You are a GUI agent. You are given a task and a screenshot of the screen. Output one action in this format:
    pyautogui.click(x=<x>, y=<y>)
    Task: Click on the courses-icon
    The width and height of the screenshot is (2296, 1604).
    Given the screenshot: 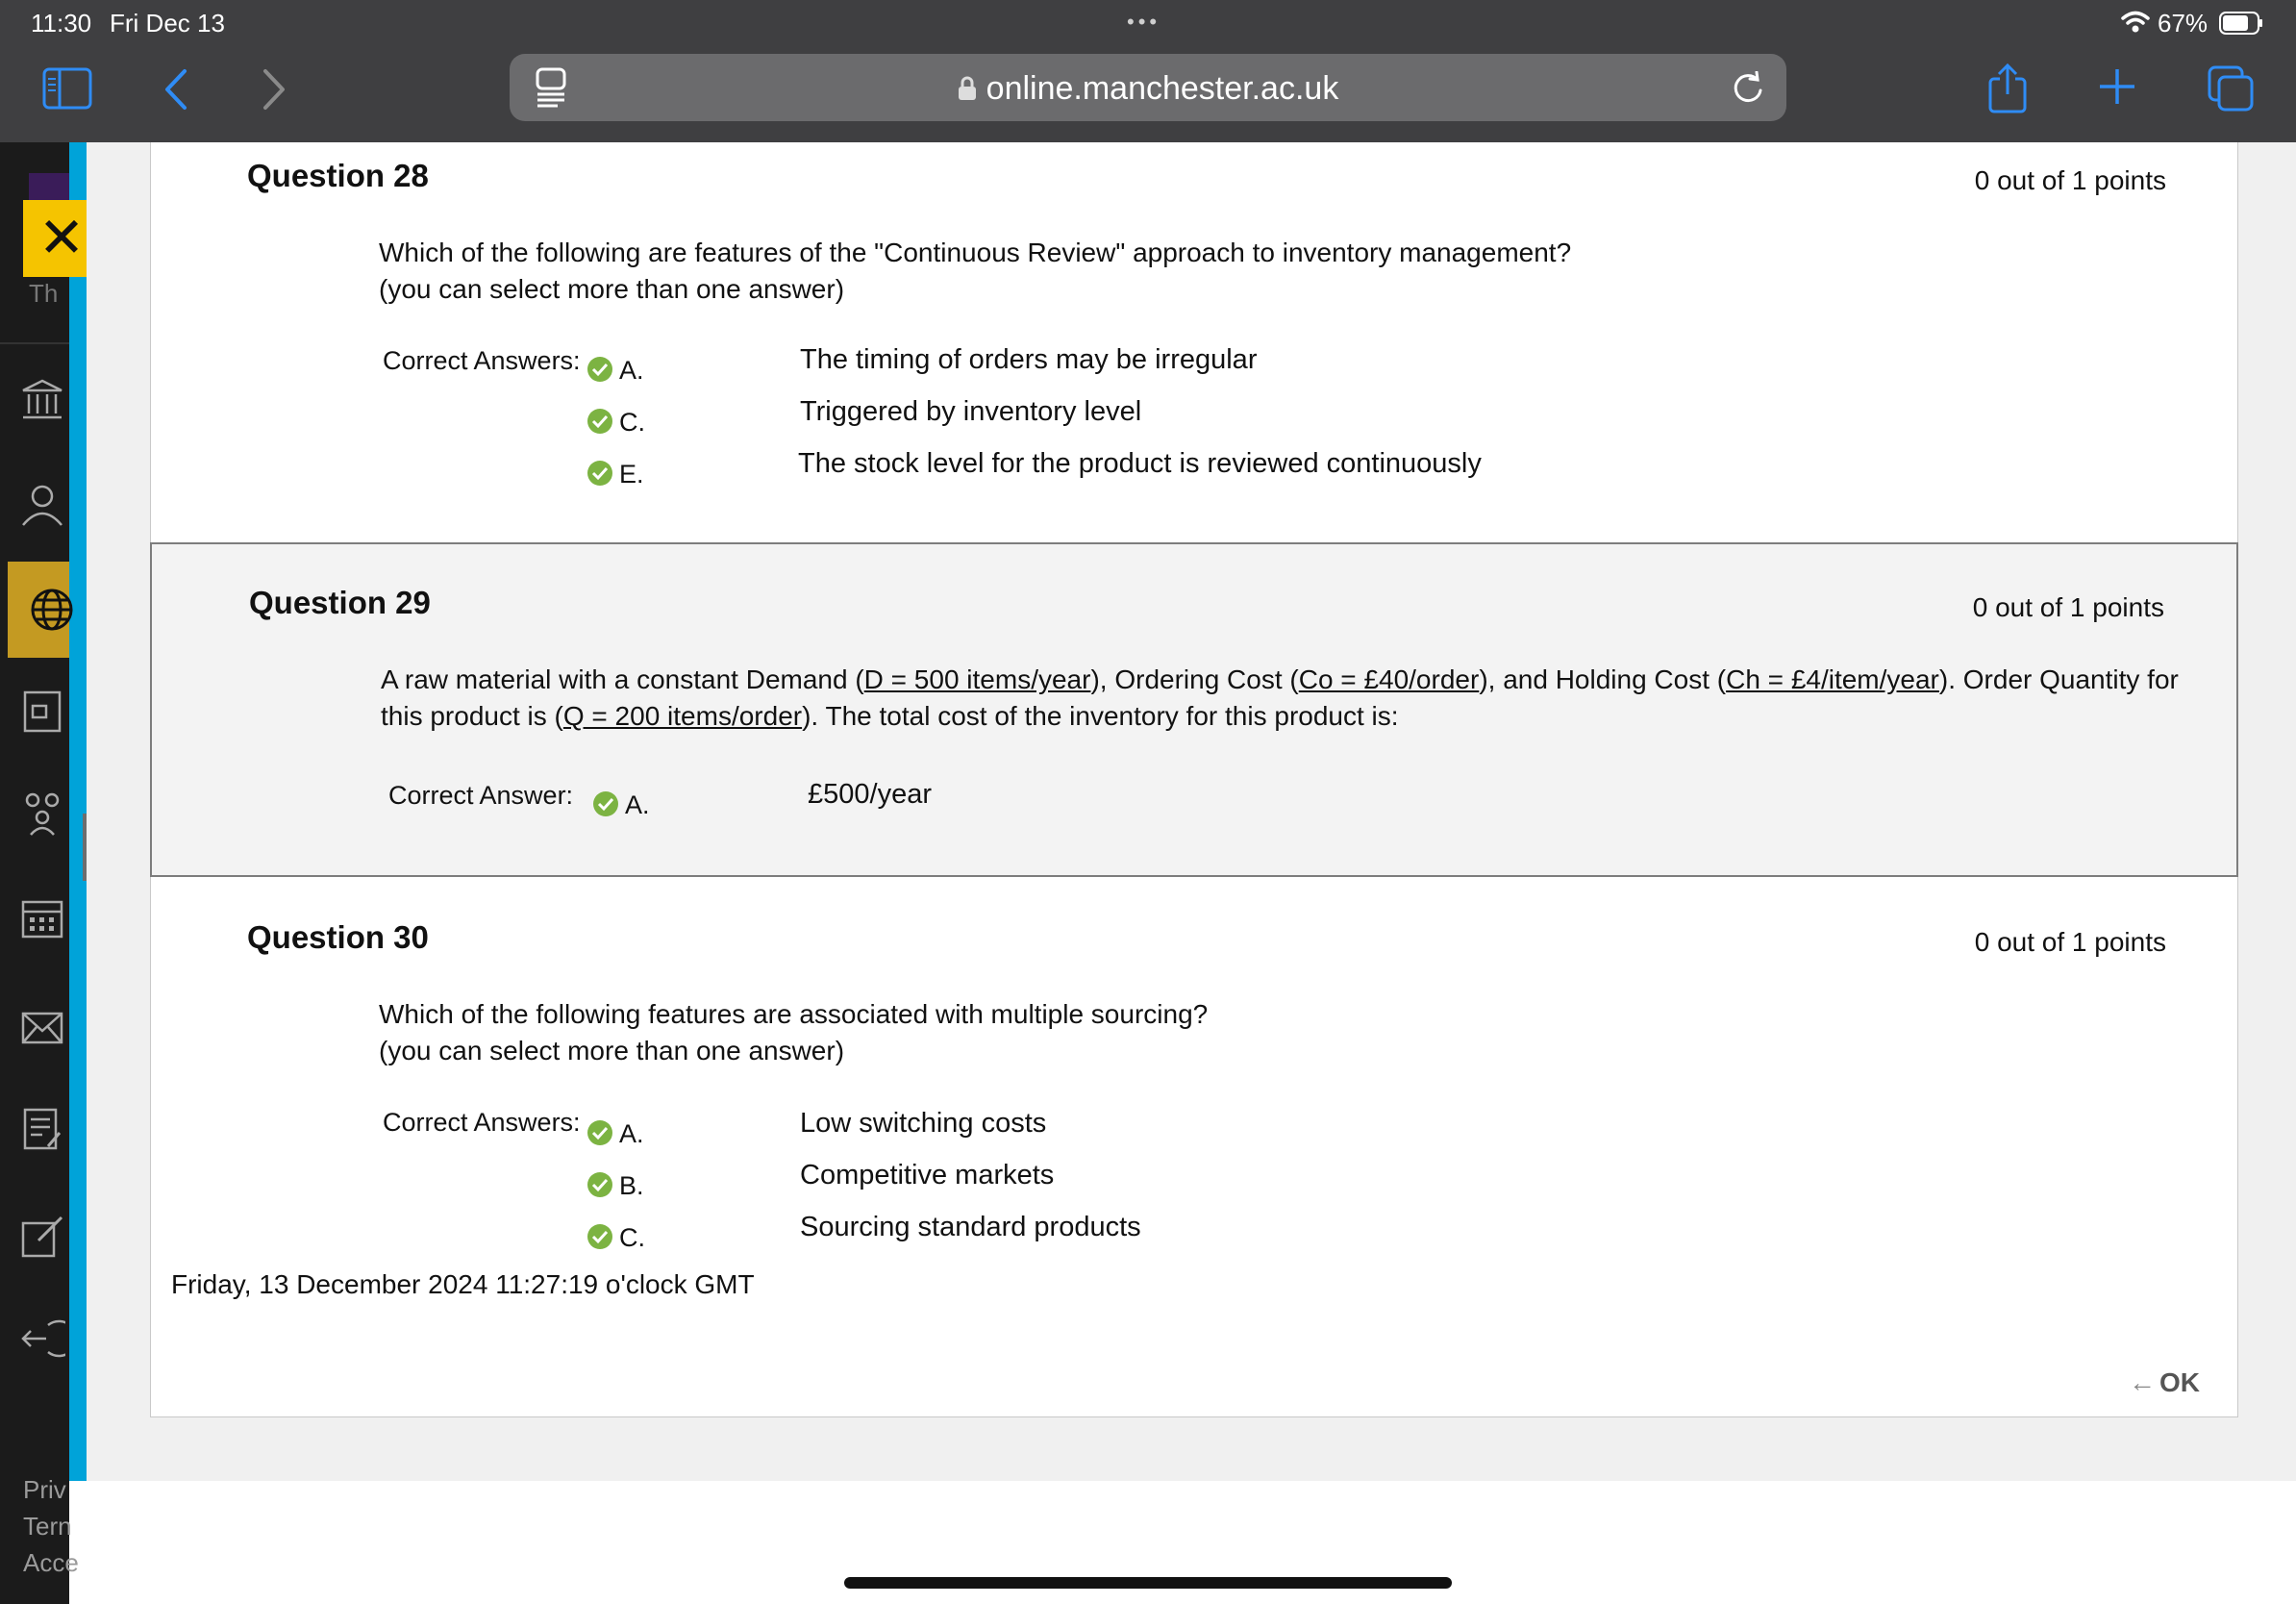 What is the action you would take?
    pyautogui.click(x=42, y=712)
    